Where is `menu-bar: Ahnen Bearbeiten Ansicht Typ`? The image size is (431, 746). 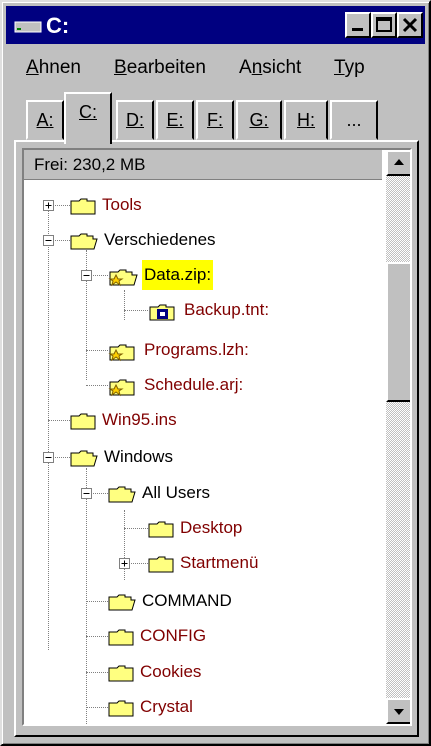 menu-bar: Ahnen Bearbeiten Ansicht Typ is located at coordinates (215, 66).